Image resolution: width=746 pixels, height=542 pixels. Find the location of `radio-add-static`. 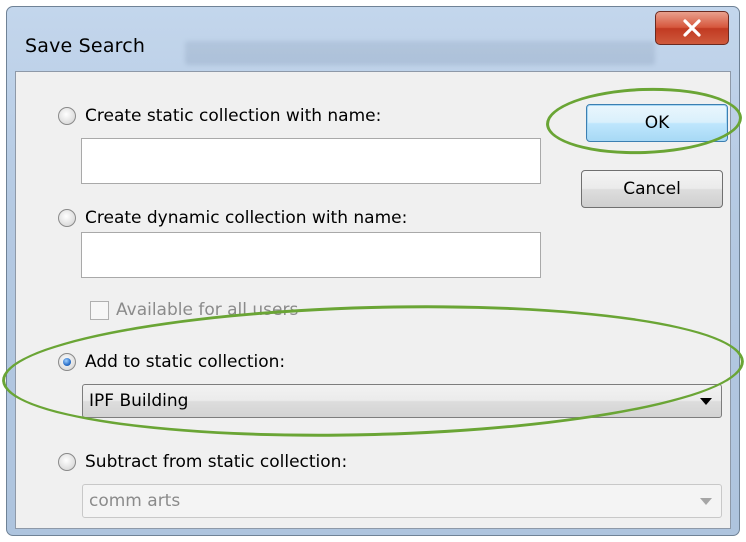

radio-add-static is located at coordinates (67, 362).